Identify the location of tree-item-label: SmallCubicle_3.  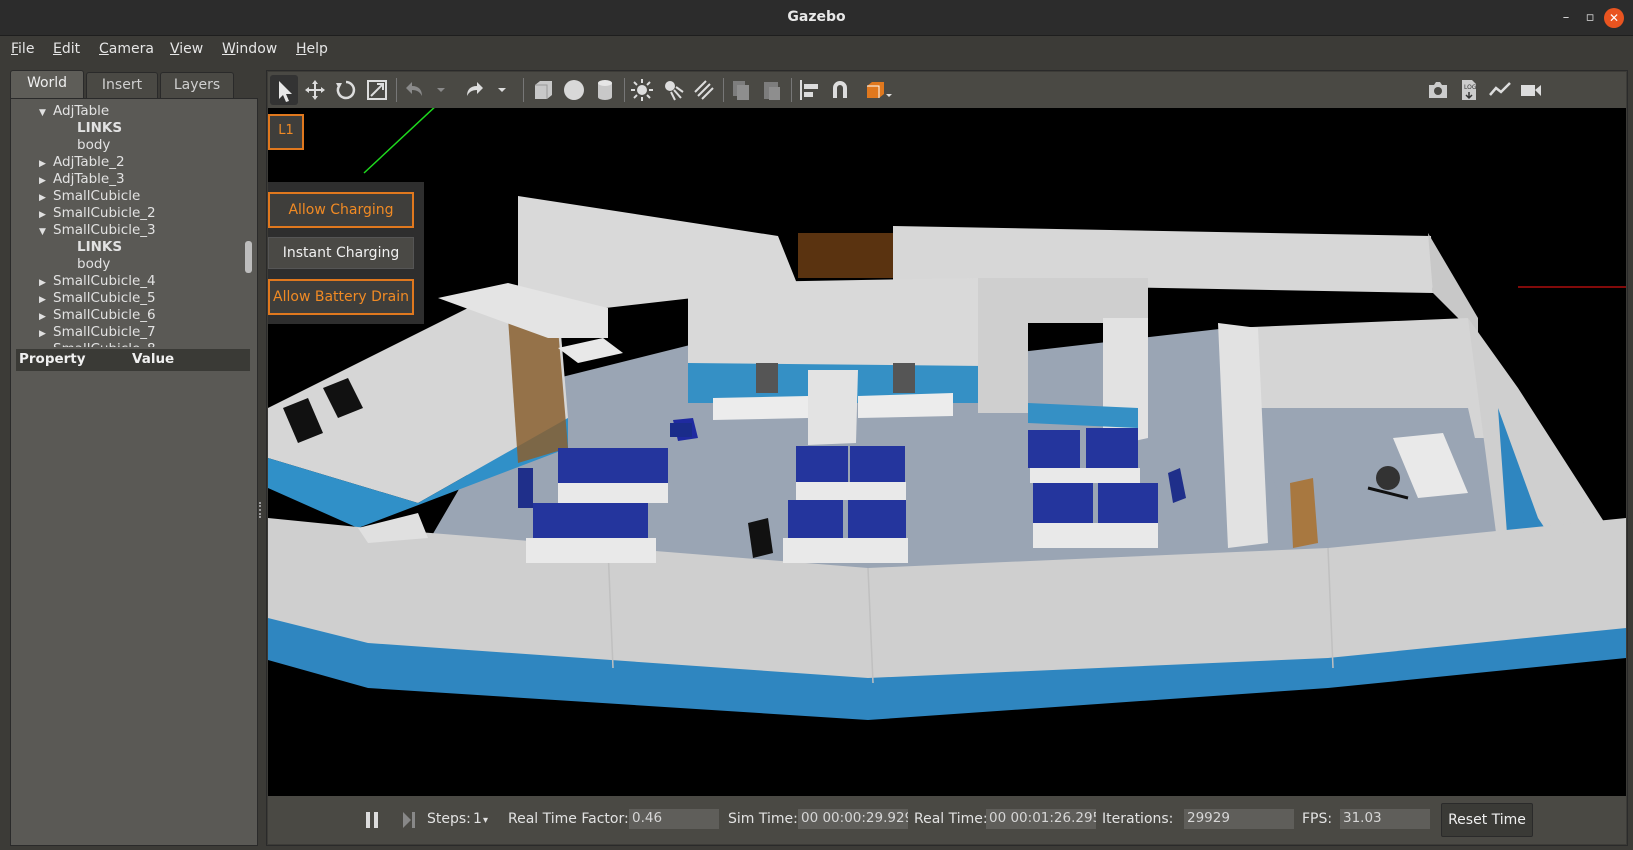
(104, 230).